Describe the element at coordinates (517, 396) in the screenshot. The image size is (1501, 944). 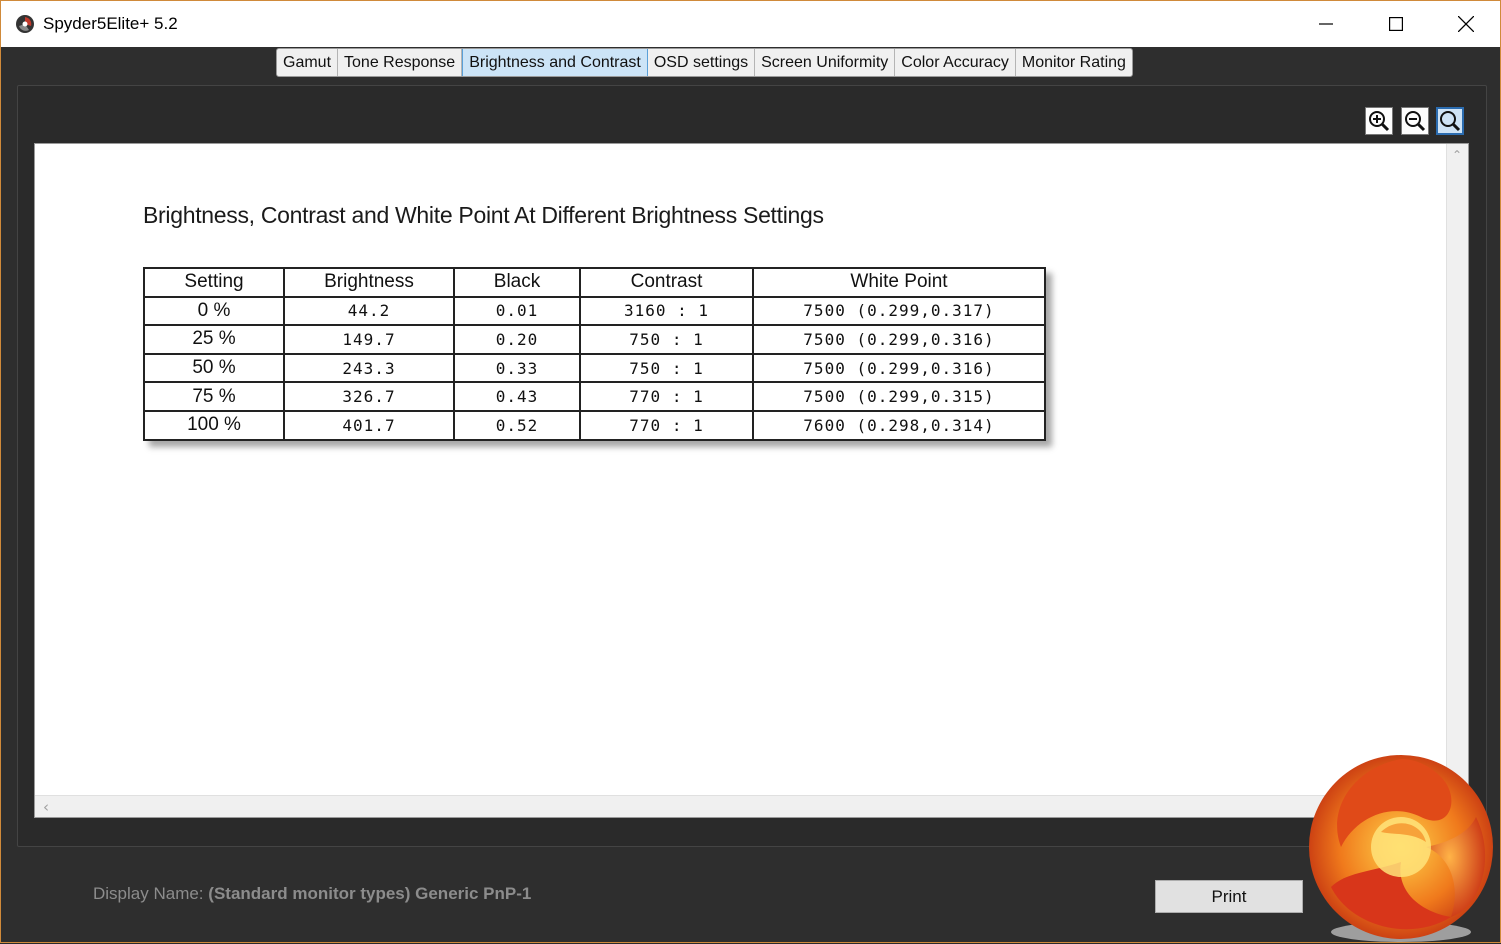
I see `cell-black: 0.43` at that location.